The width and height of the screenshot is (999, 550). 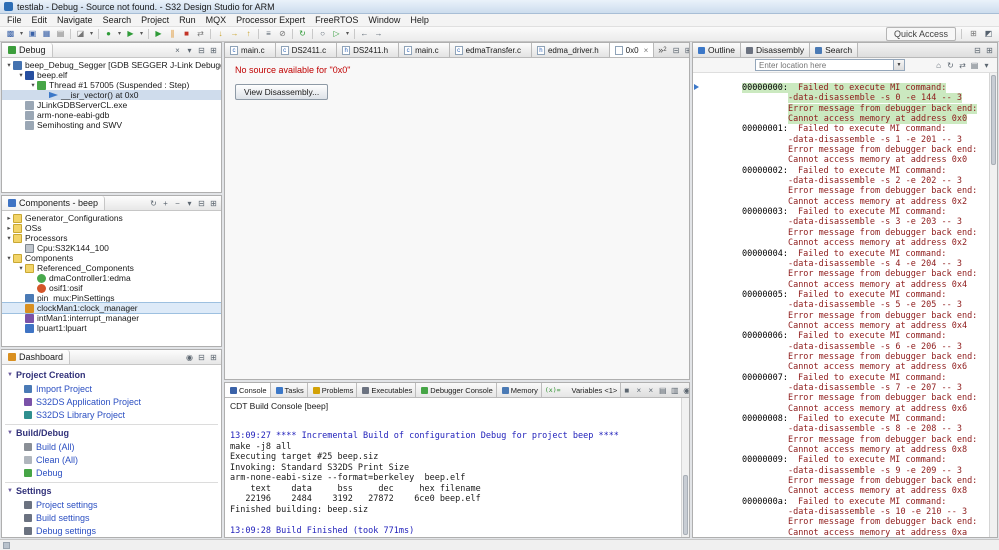 I want to click on remove-all-launches-icon: ×, so click(x=650, y=390).